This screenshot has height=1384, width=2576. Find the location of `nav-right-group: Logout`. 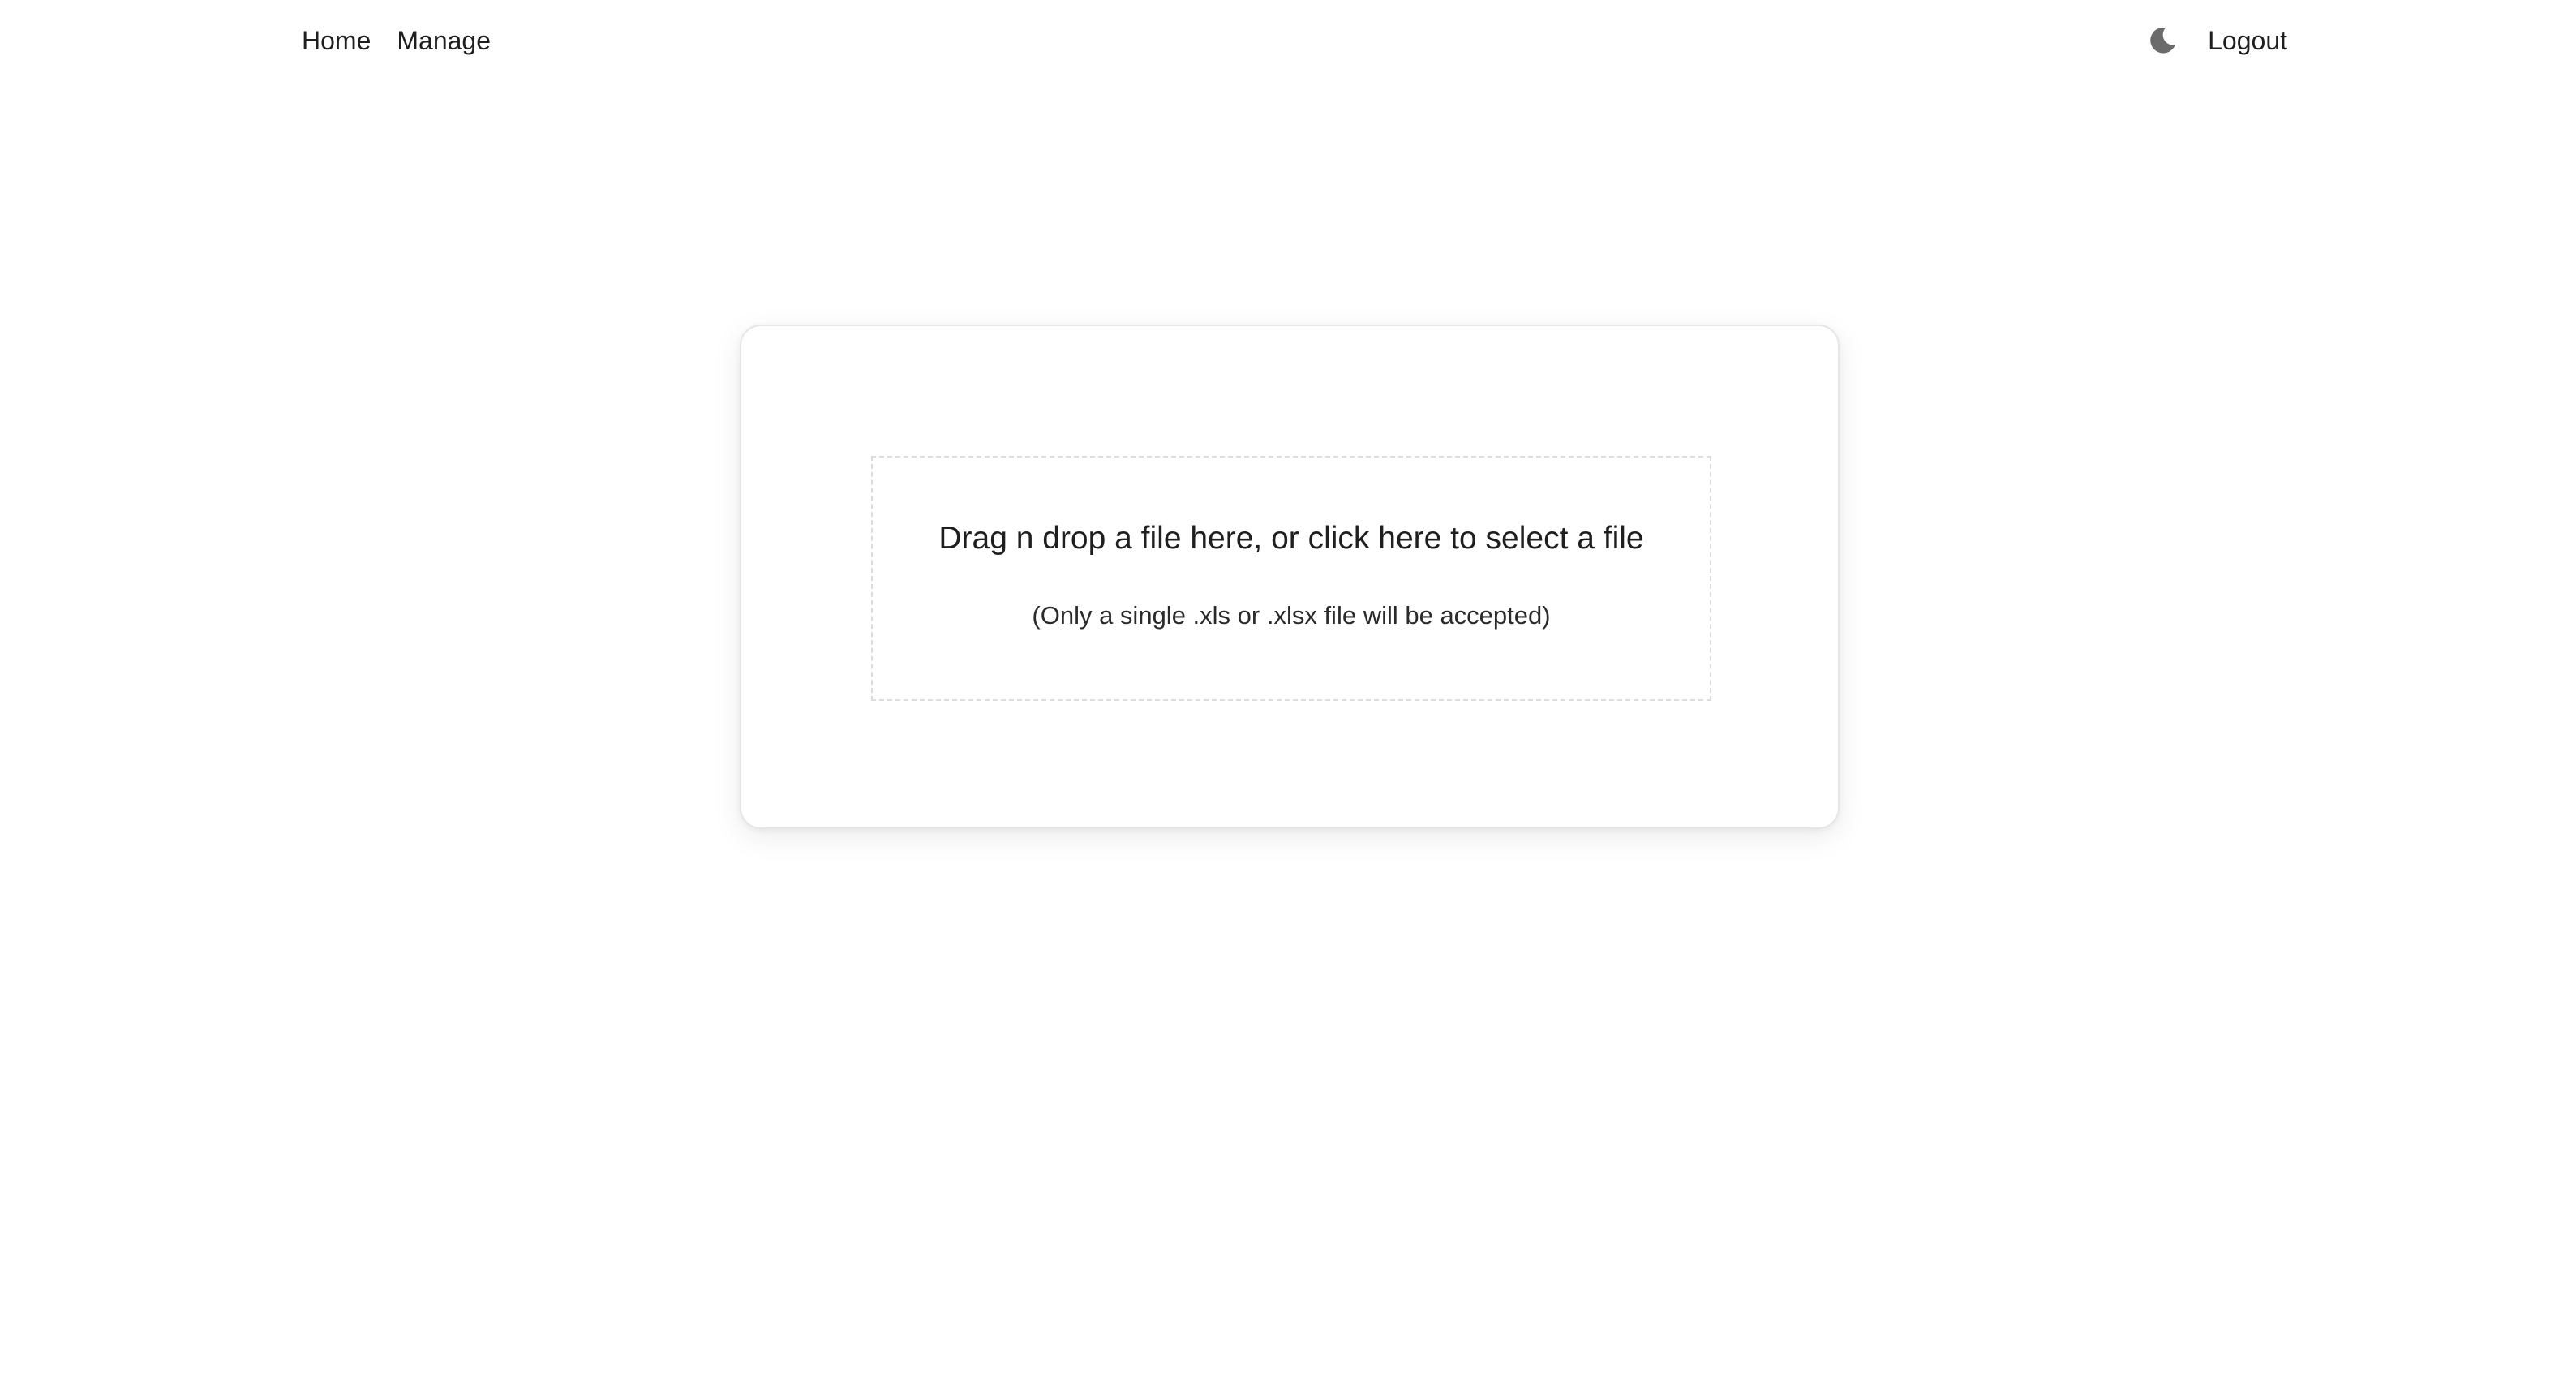

nav-right-group: Logout is located at coordinates (2216, 40).